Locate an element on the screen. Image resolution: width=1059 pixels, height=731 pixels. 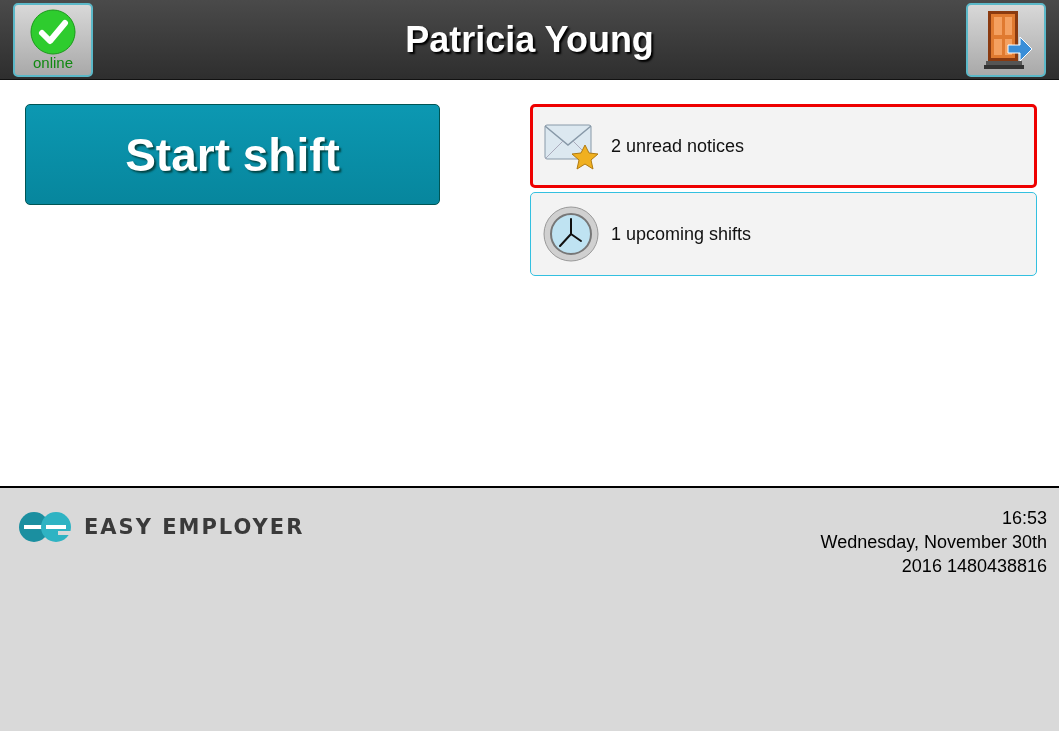
start-shift-button: Start shift is located at coordinates (232, 154).